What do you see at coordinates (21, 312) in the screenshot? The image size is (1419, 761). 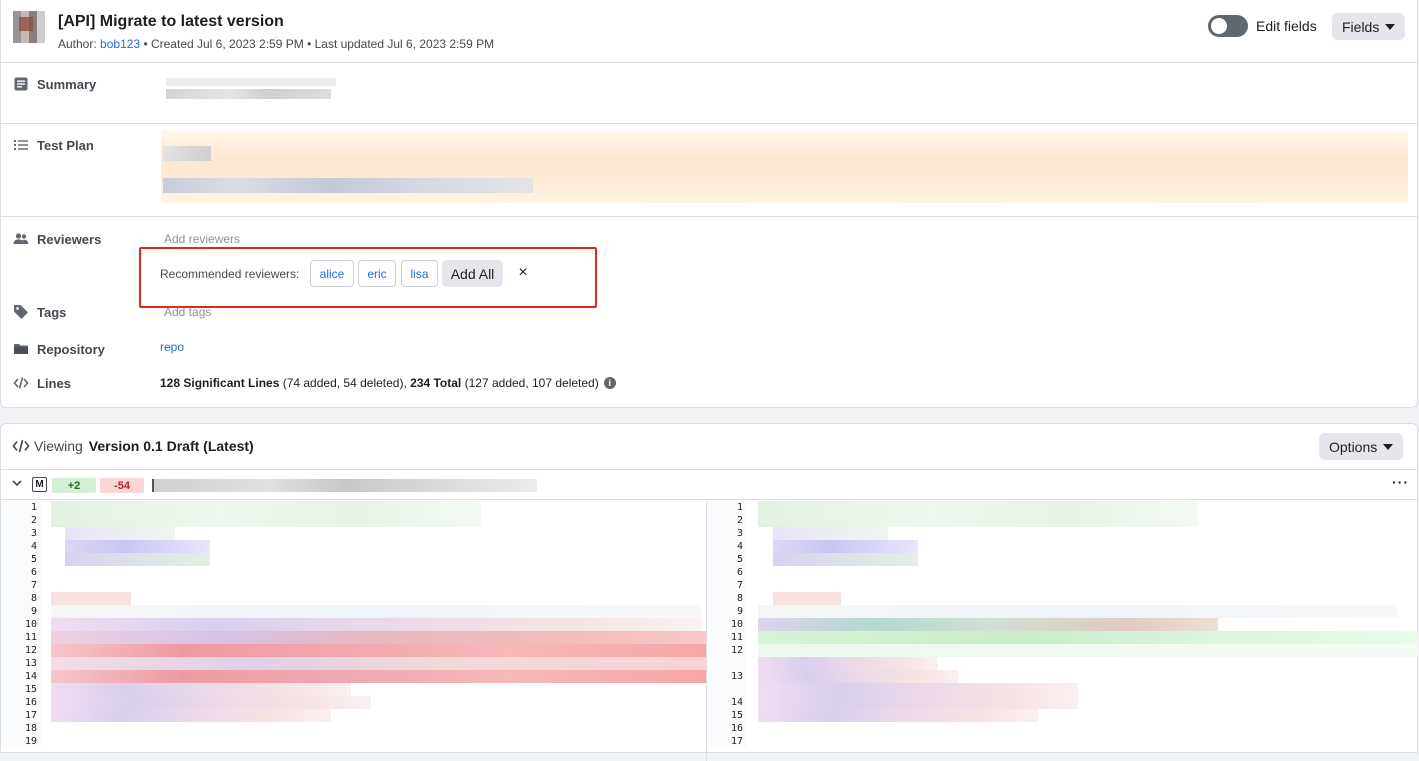 I see `tag-icon` at bounding box center [21, 312].